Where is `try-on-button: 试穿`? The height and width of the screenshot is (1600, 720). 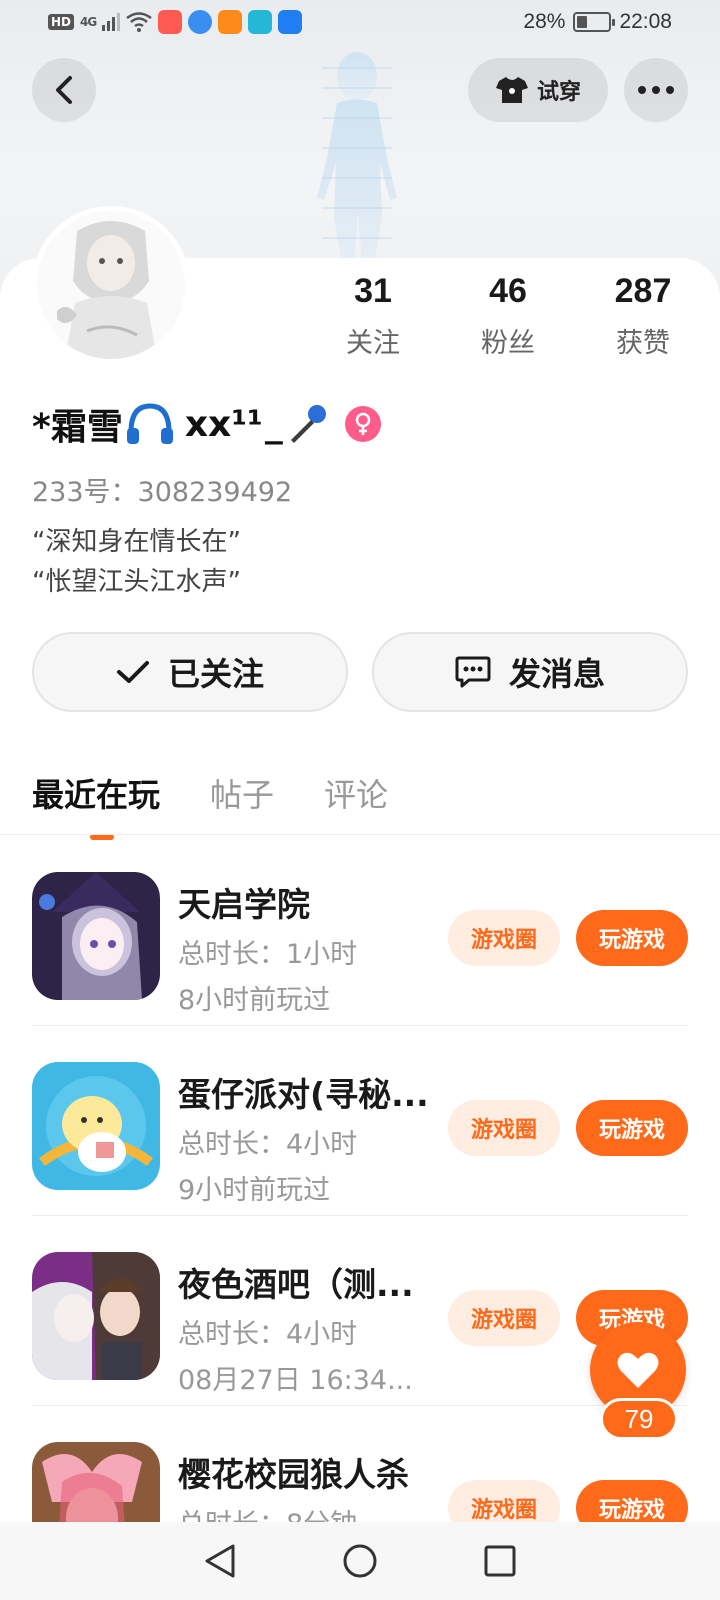 try-on-button: 试穿 is located at coordinates (538, 90).